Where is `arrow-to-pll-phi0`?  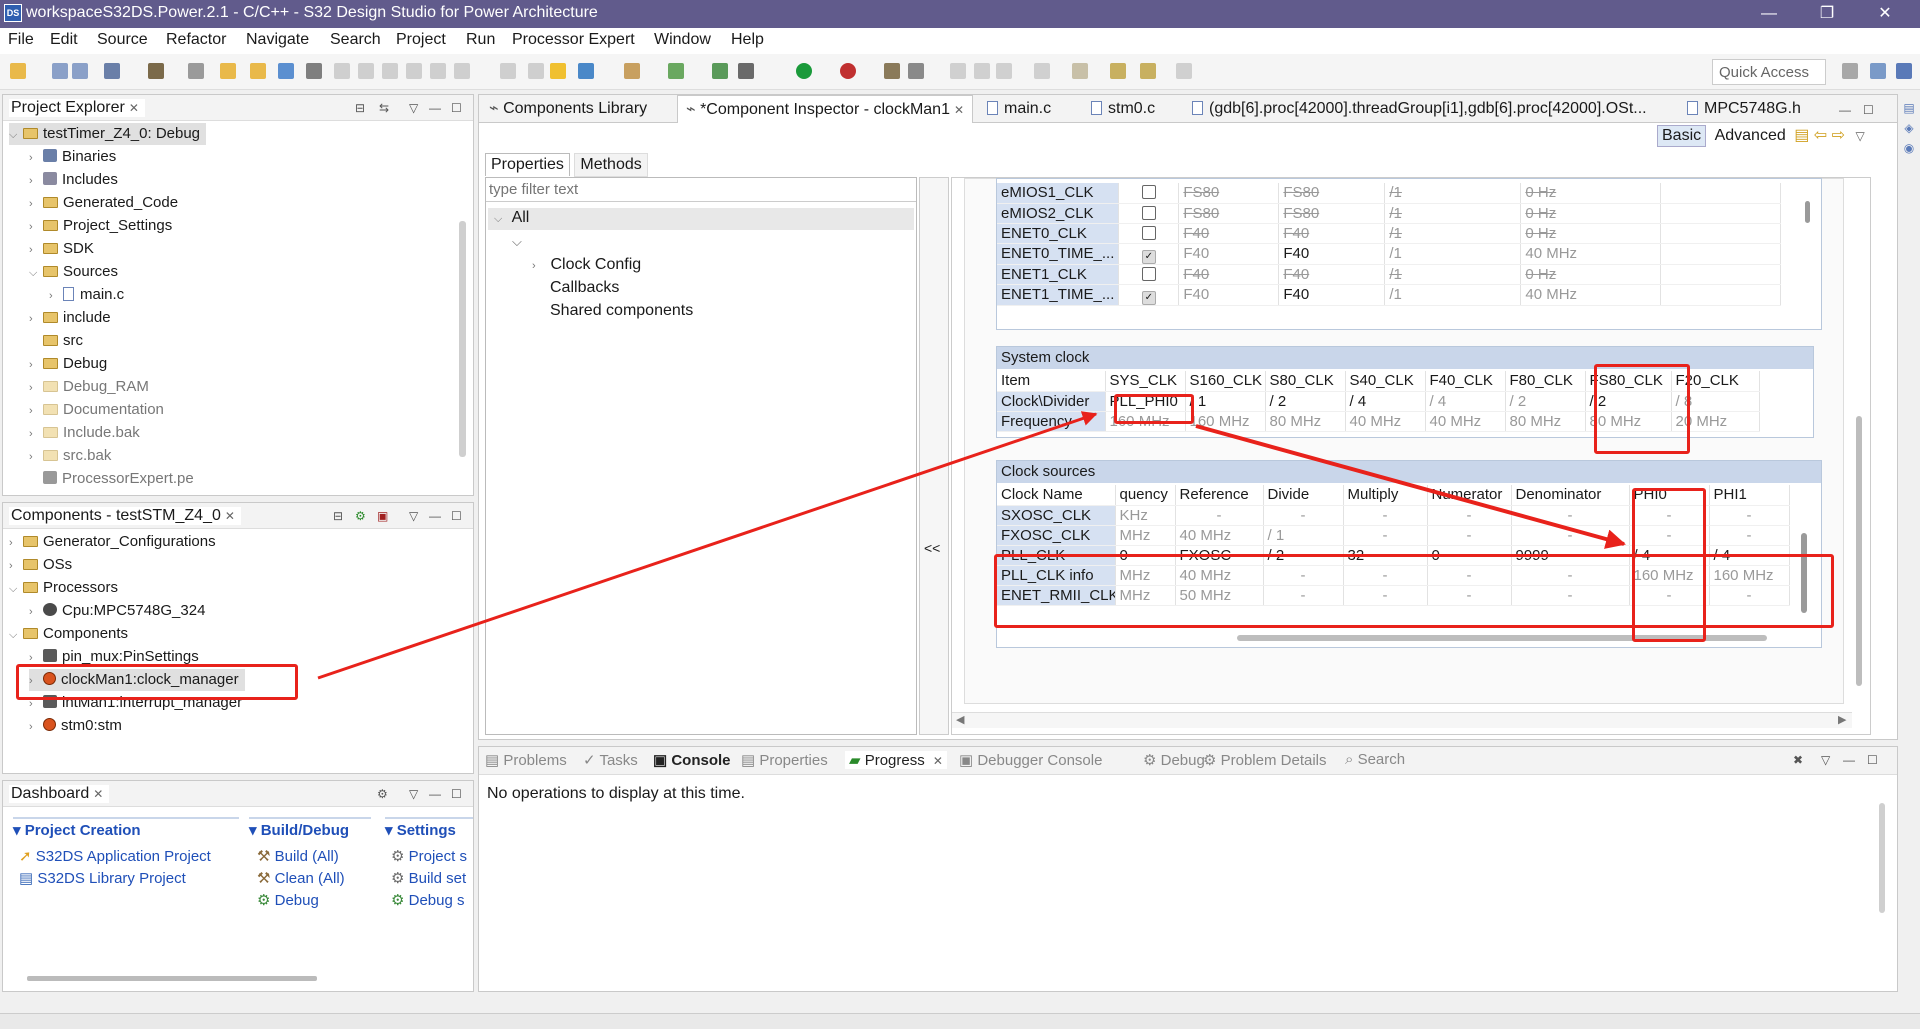
arrow-to-pll-phi0 is located at coordinates (707, 545).